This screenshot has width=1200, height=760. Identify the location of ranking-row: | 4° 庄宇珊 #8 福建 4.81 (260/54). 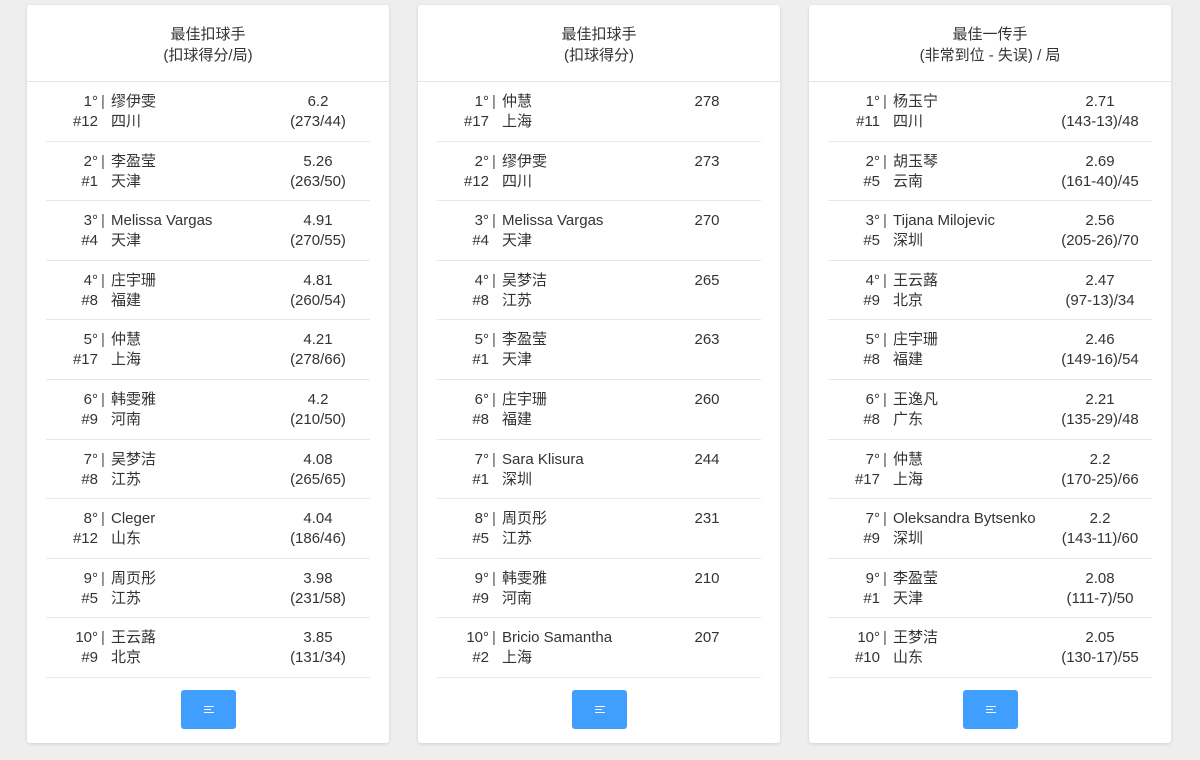
(208, 291).